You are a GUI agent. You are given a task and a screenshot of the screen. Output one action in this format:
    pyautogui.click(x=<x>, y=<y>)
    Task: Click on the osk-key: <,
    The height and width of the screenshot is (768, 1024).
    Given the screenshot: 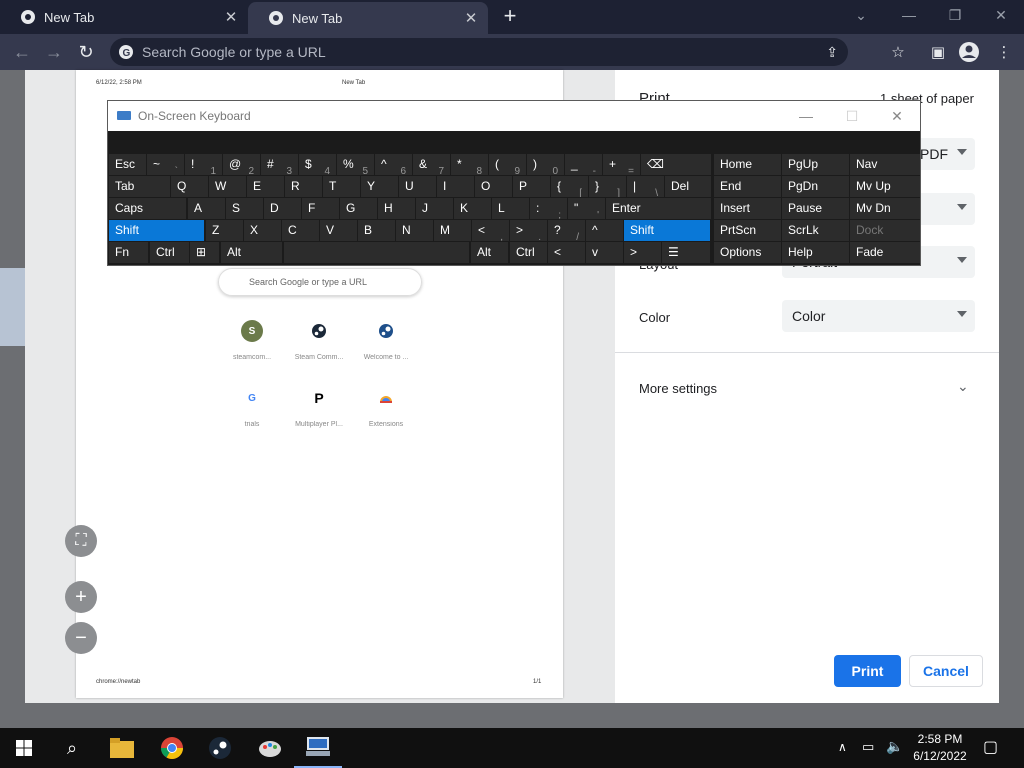 What is the action you would take?
    pyautogui.click(x=490, y=230)
    